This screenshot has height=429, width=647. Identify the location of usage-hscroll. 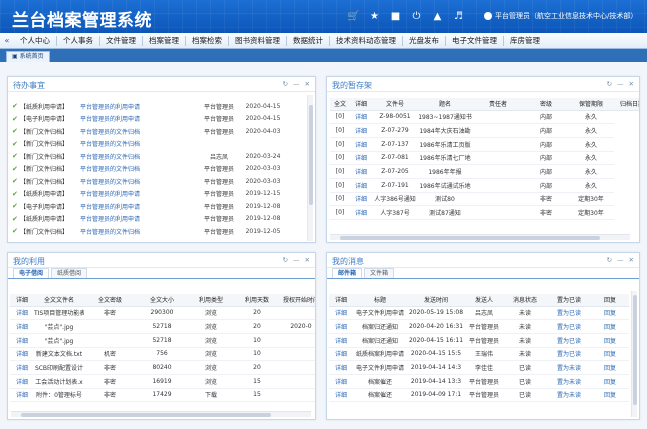
(161, 414).